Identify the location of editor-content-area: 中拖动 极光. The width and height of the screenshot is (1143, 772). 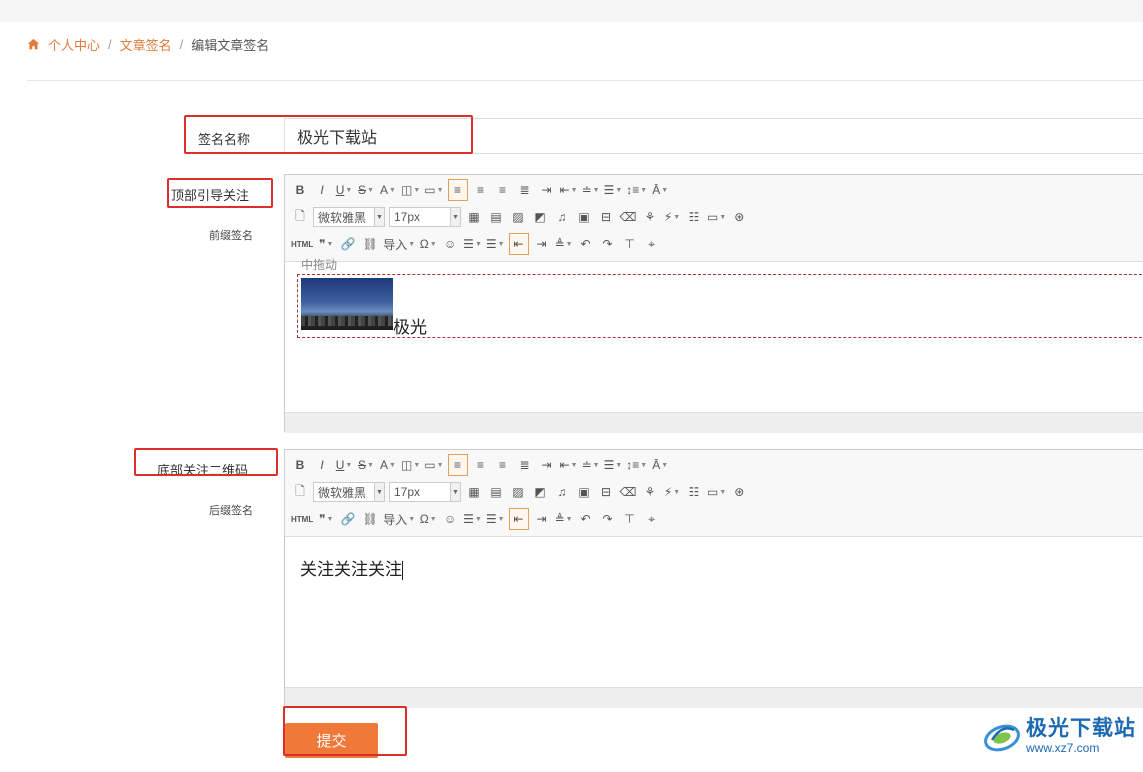
(714, 335).